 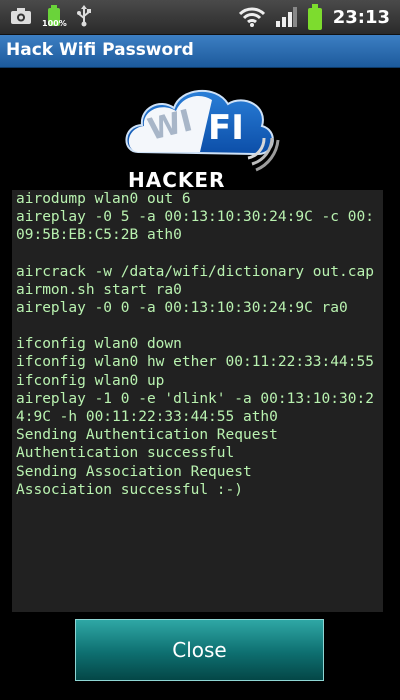 What do you see at coordinates (200, 135) in the screenshot?
I see `wifi-hacker-logo: WI FI HACKER` at bounding box center [200, 135].